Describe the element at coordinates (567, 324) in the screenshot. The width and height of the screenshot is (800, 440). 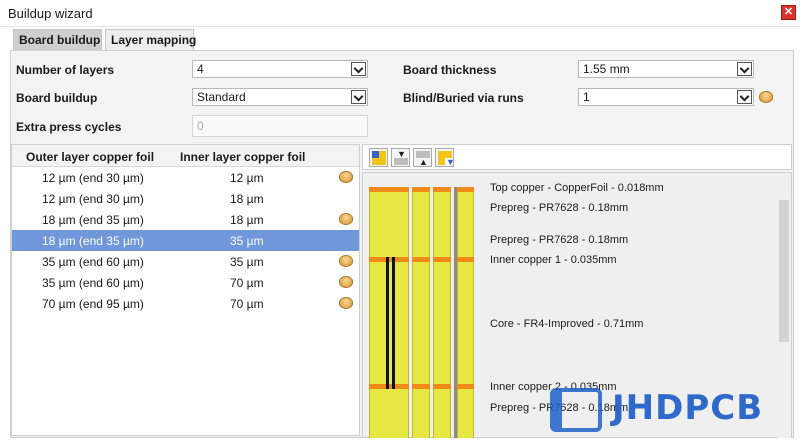
I see `layer-label: Core - FR4-Improved - 0.71mm` at that location.